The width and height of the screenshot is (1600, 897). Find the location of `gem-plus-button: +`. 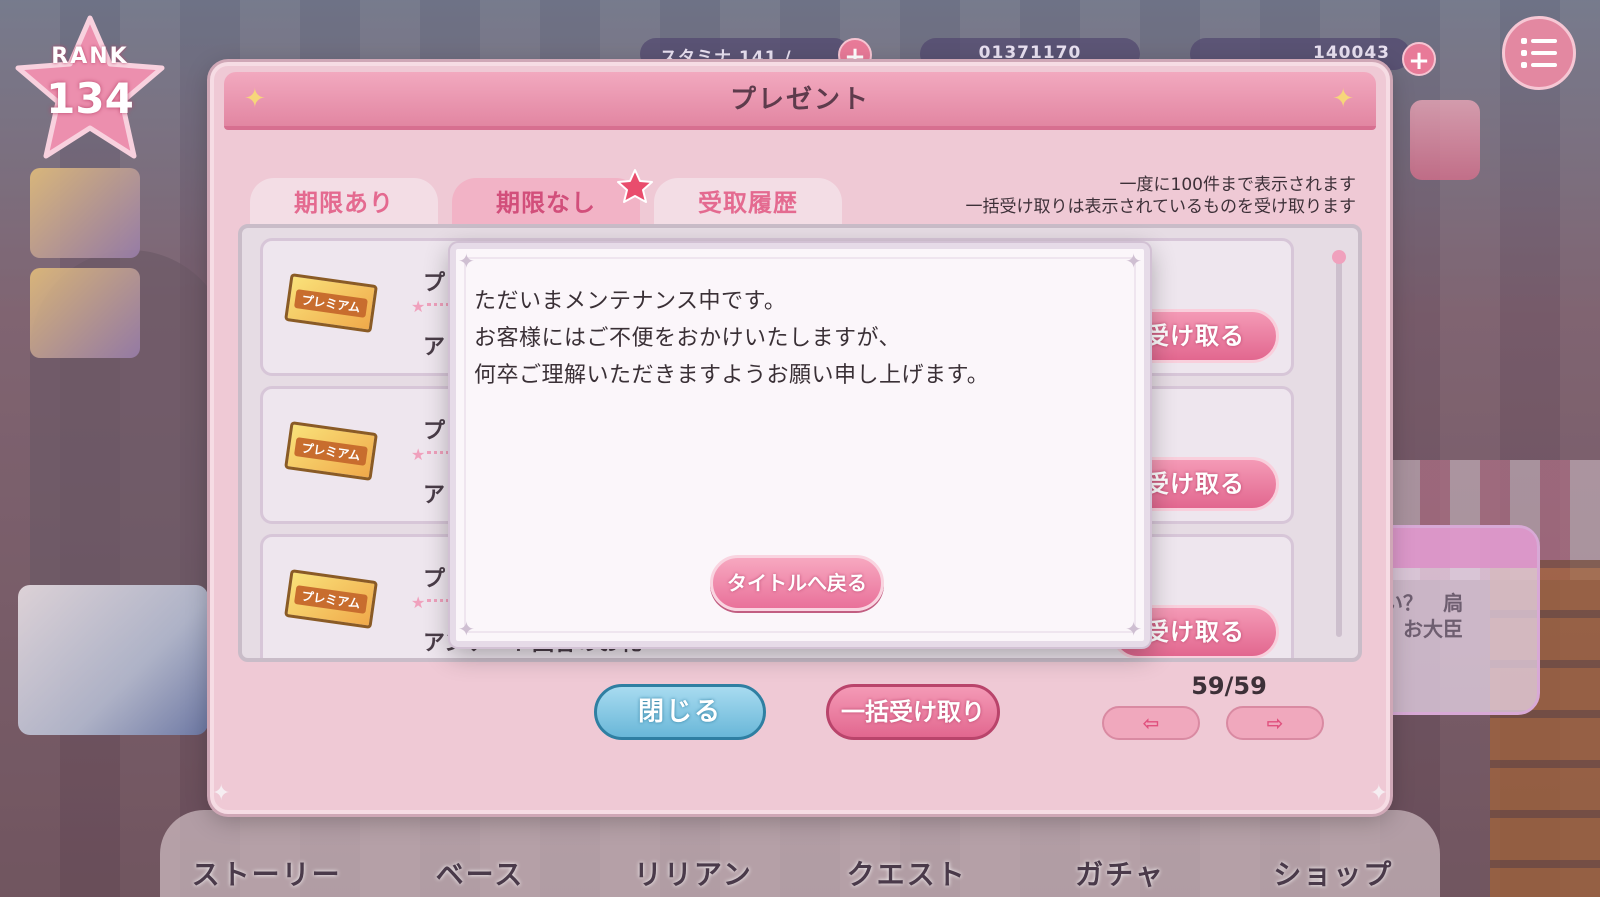

gem-plus-button: + is located at coordinates (1419, 59).